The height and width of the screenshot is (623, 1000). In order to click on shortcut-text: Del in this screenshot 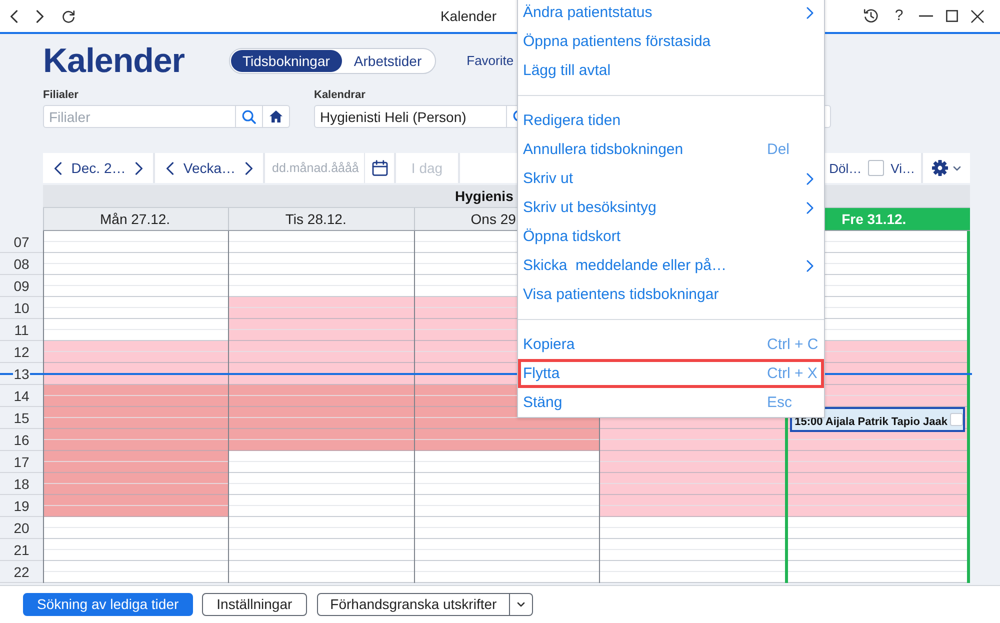, I will do `click(778, 149)`.